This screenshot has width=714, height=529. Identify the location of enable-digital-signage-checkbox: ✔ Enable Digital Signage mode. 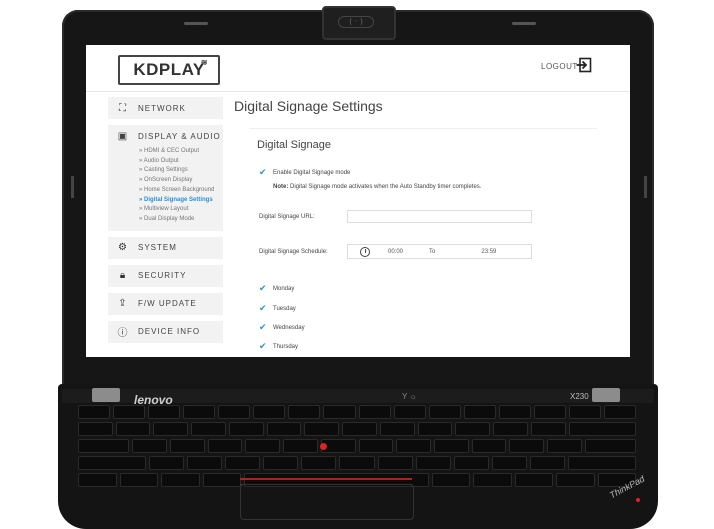
(304, 172).